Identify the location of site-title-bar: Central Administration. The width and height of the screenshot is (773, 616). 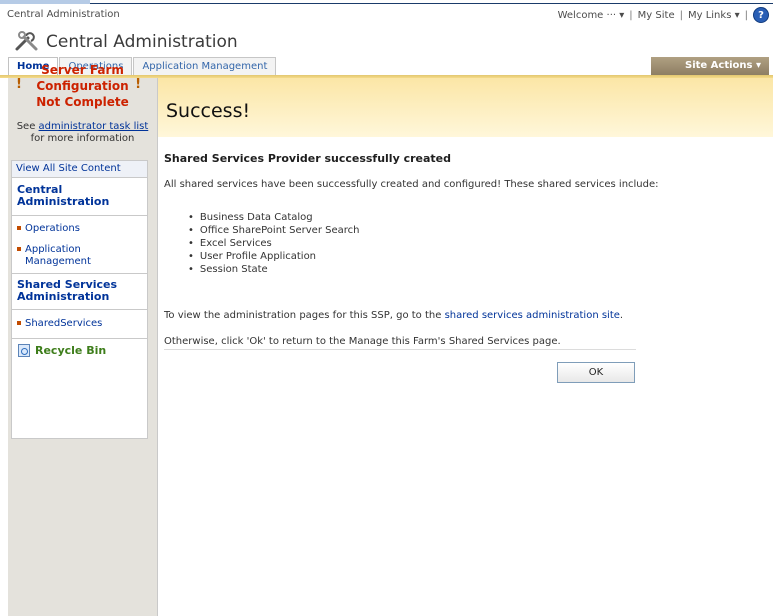
(386, 41).